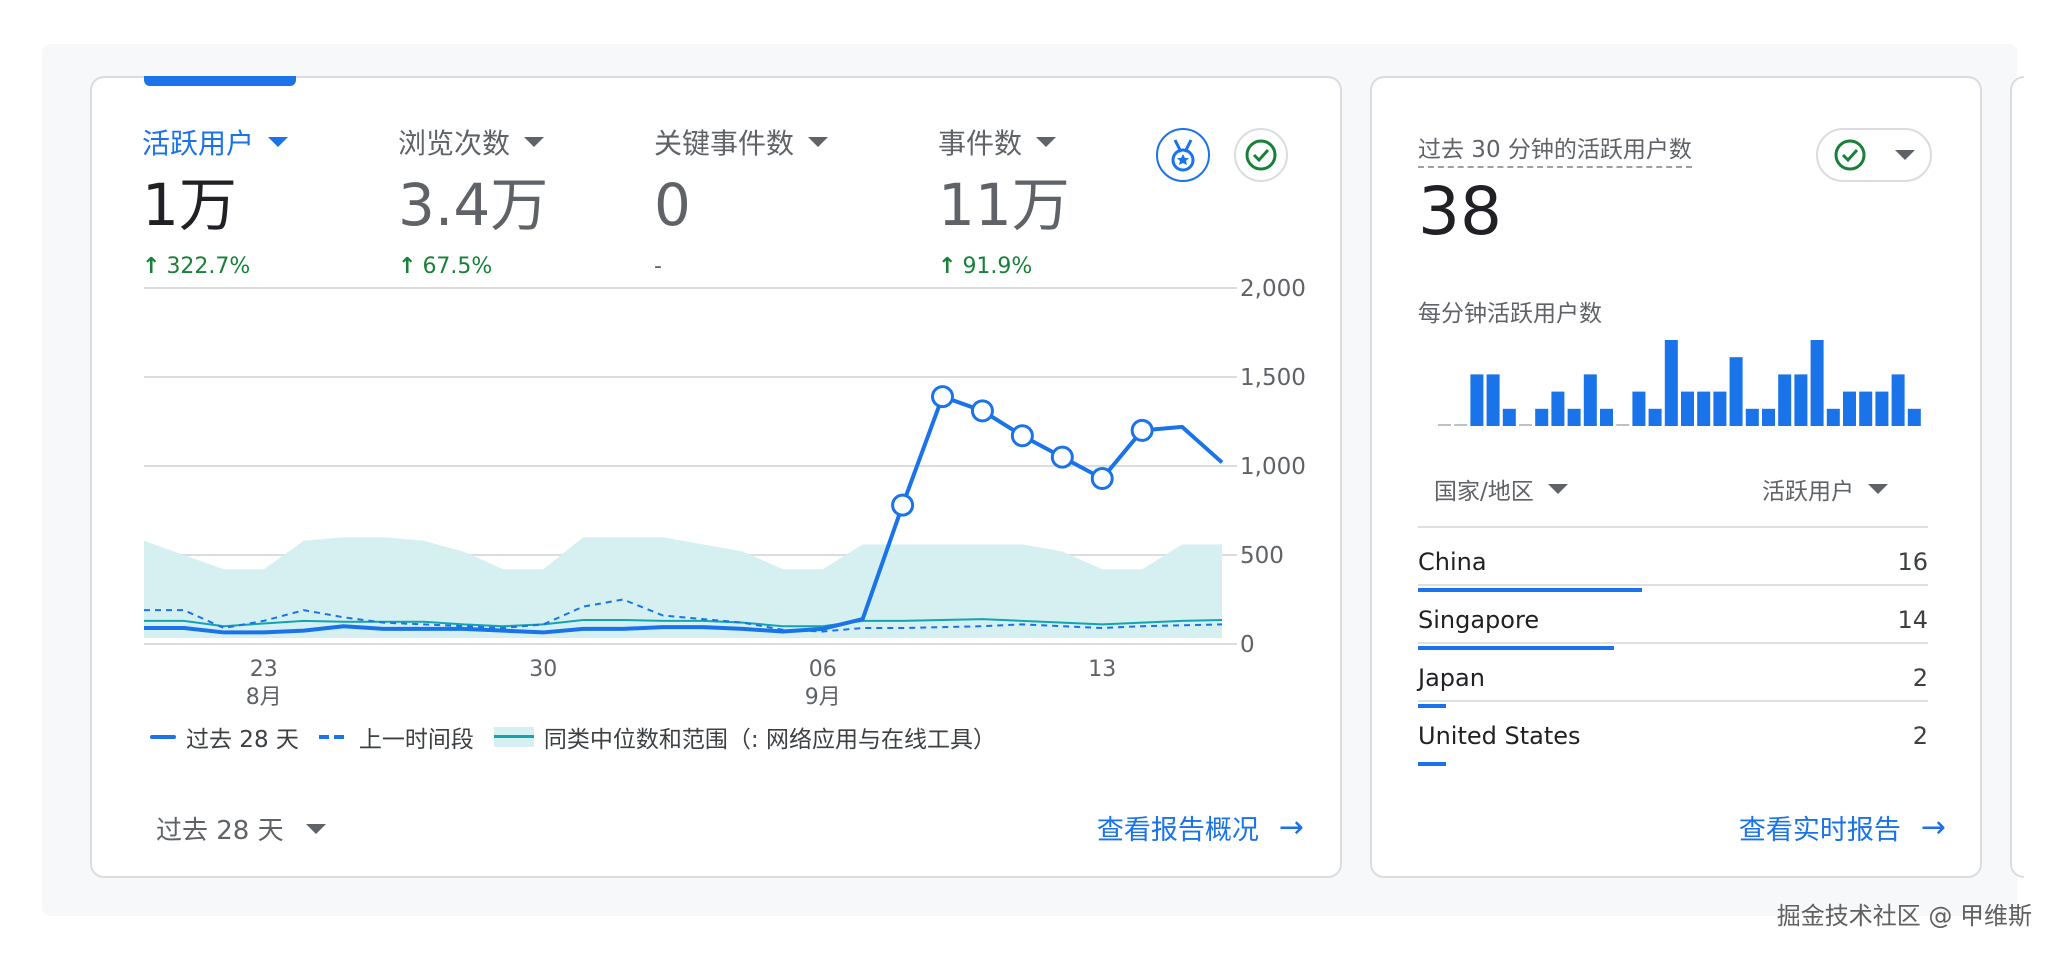 Image resolution: width=2050 pixels, height=956 pixels. What do you see at coordinates (1555, 149) in the screenshot?
I see `realtime-title: 过去 30 分钟的活跃用户数` at bounding box center [1555, 149].